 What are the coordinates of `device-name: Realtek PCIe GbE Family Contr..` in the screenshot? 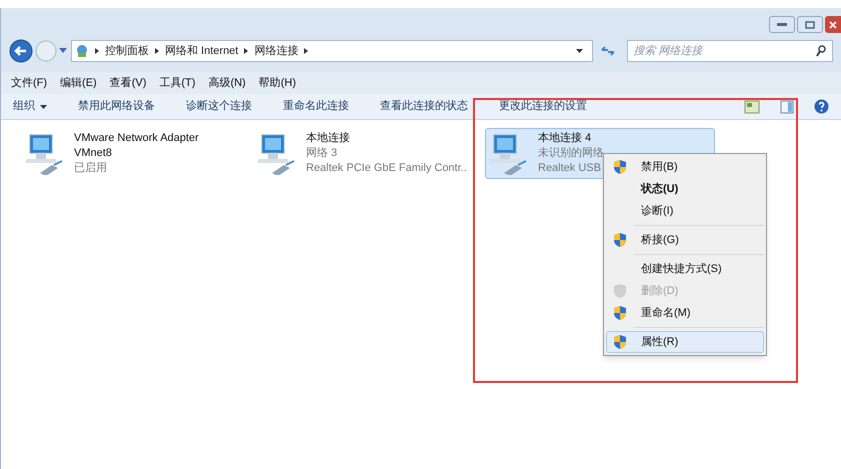 It's located at (386, 168).